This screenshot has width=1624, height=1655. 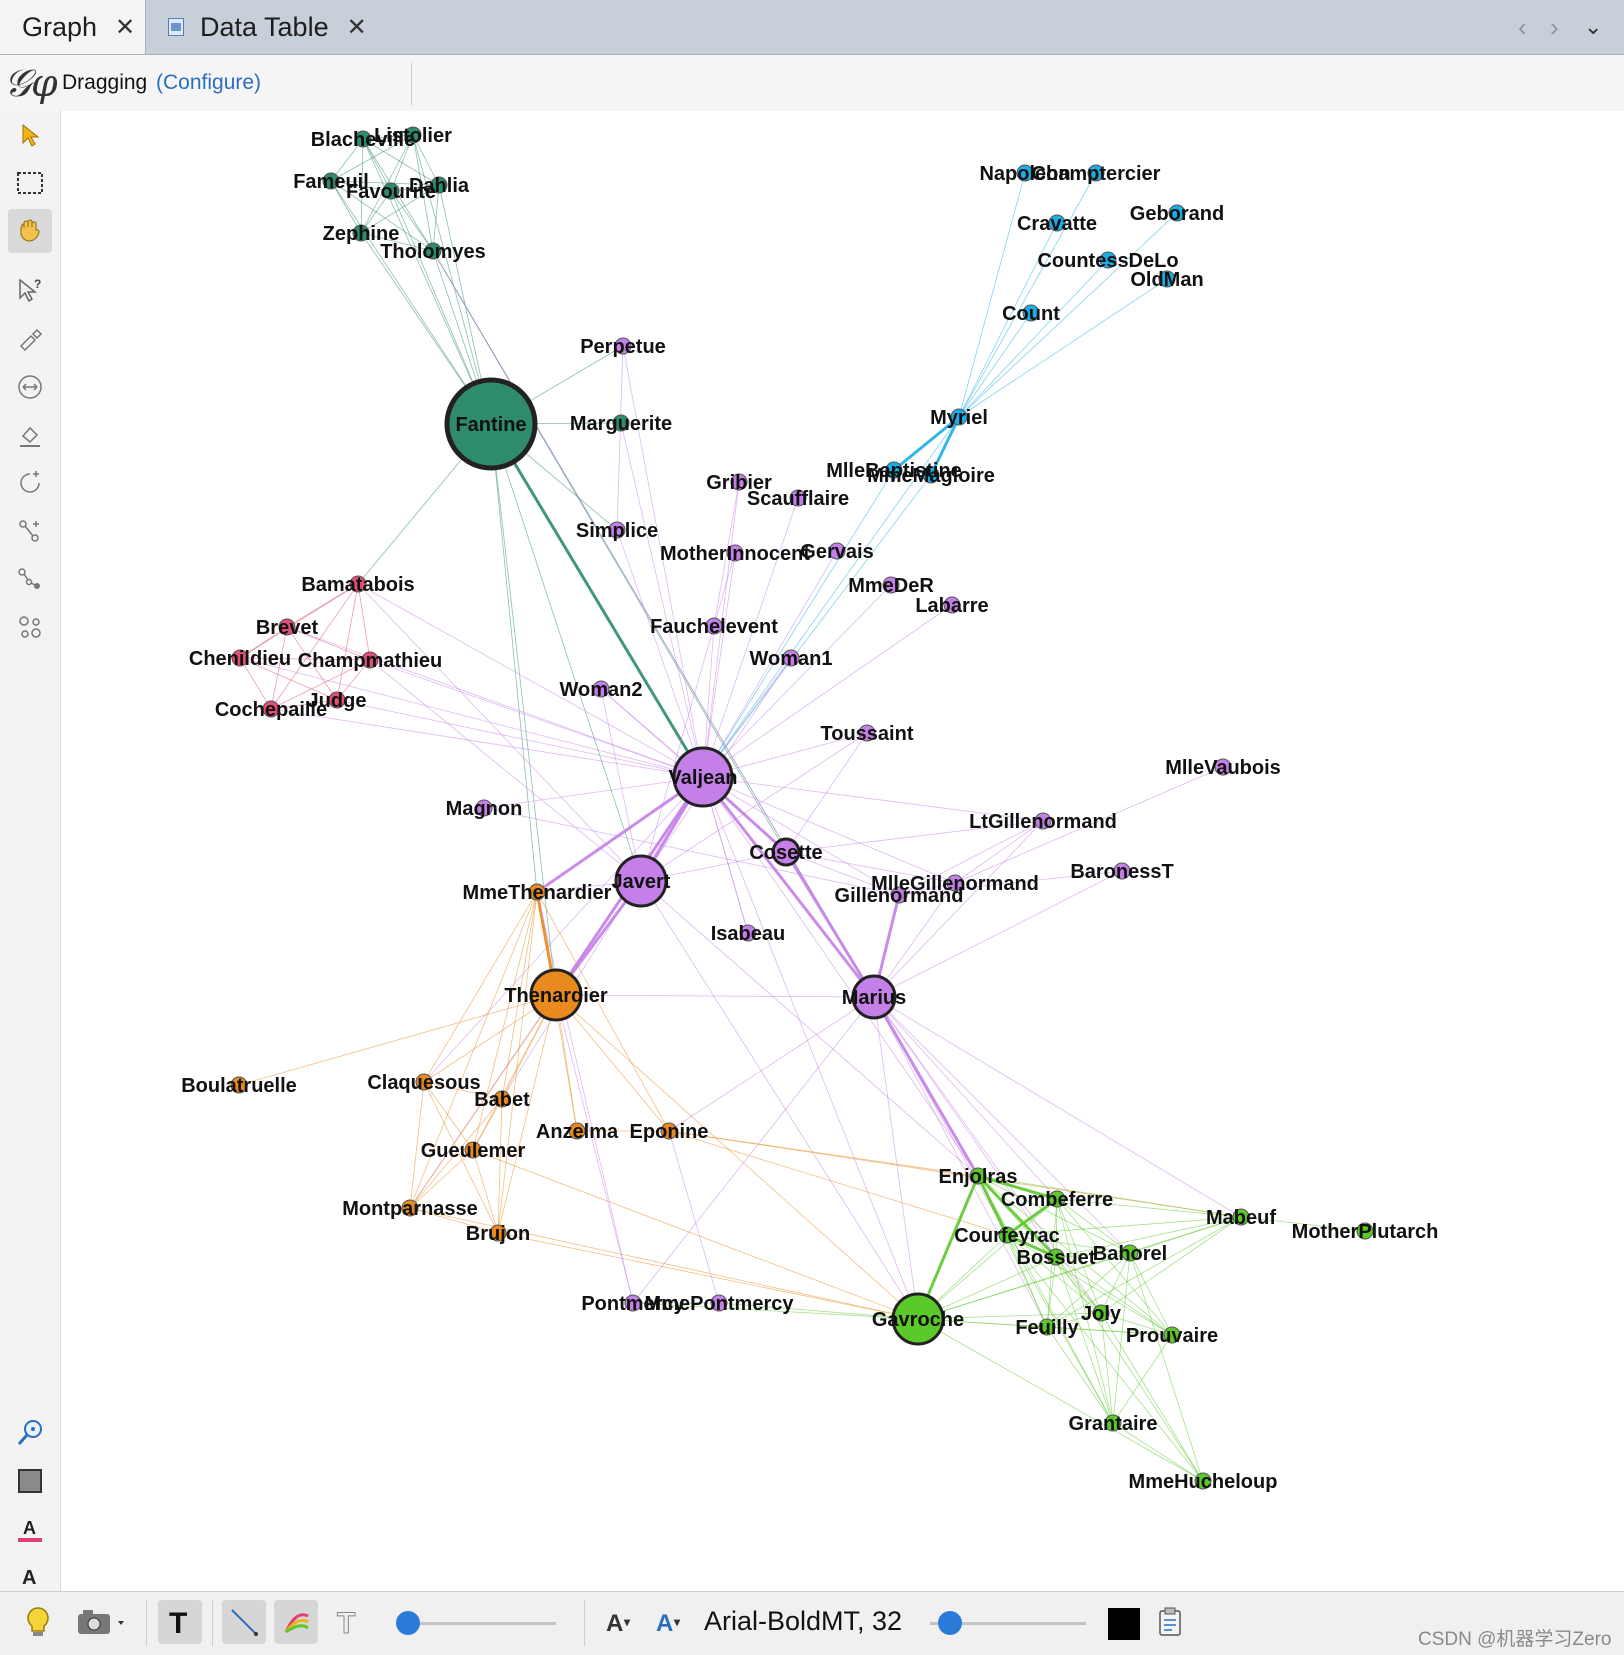 I want to click on configure-link: (Configure), so click(x=208, y=83).